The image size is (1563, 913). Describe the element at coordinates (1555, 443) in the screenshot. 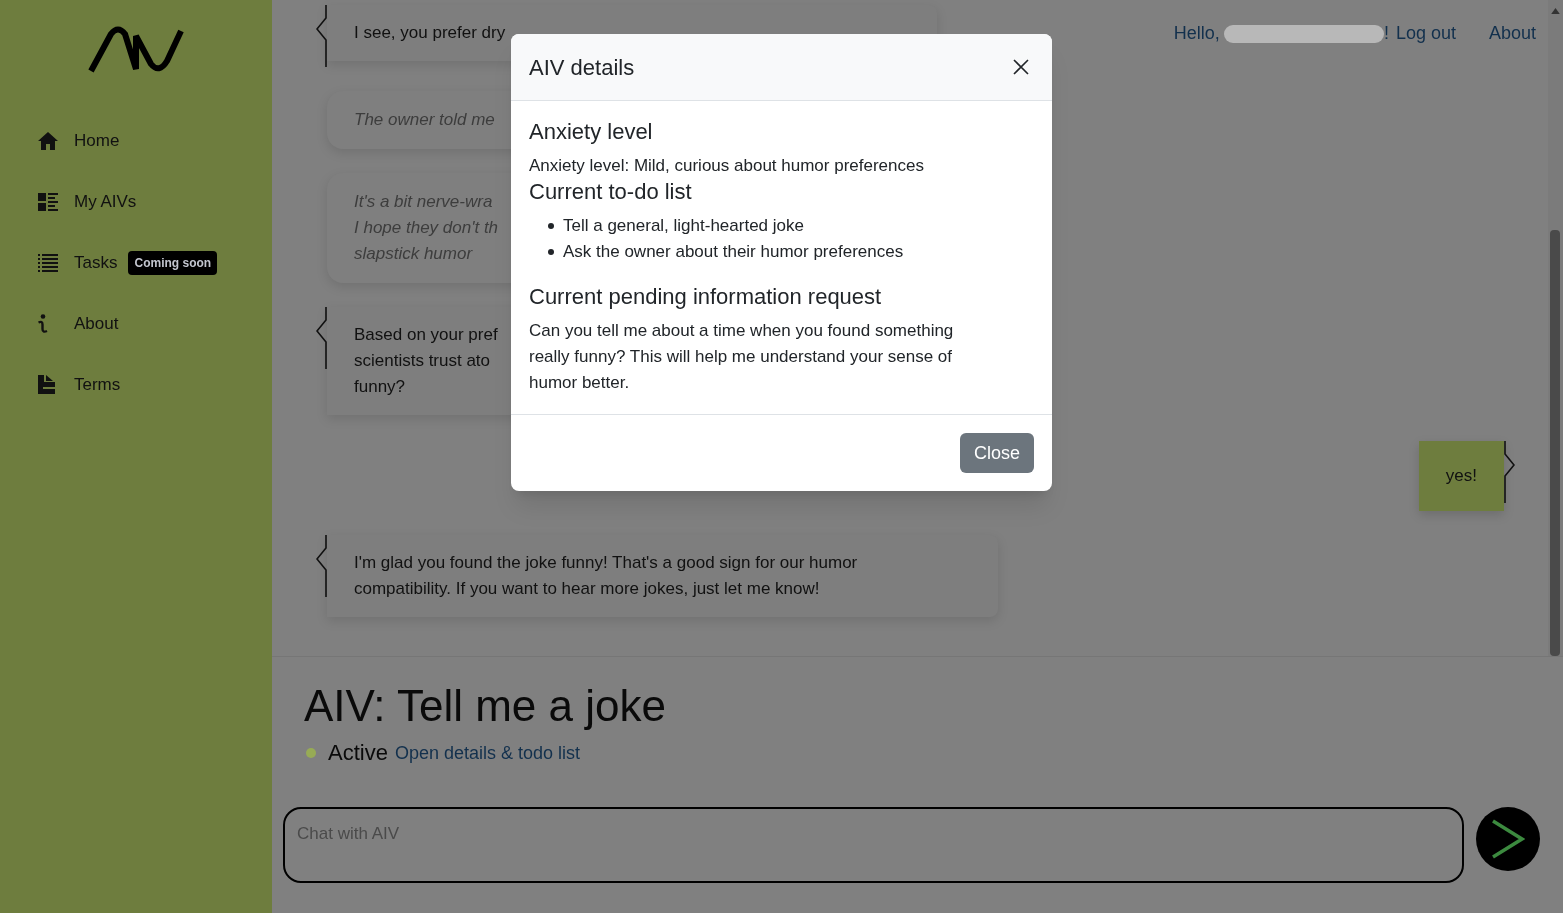

I see `scrollbar-thumb` at that location.